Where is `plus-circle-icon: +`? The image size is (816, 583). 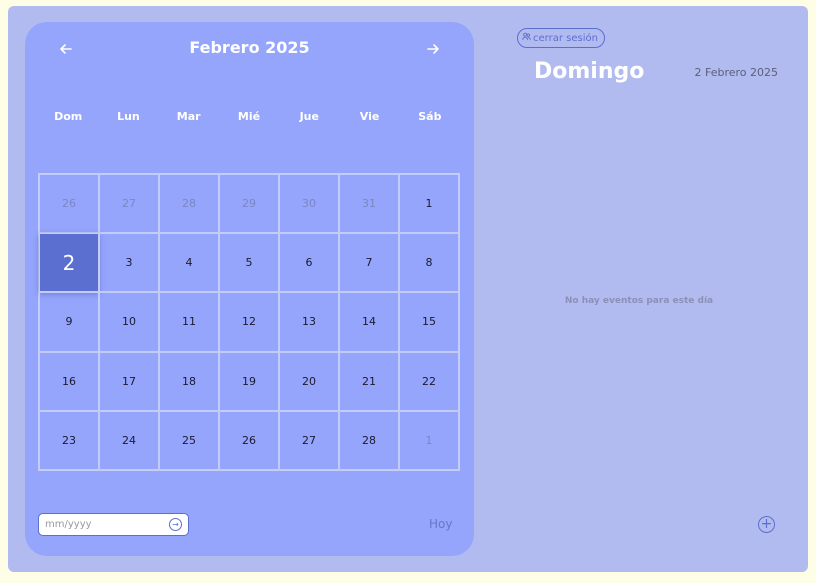 plus-circle-icon: + is located at coordinates (766, 524).